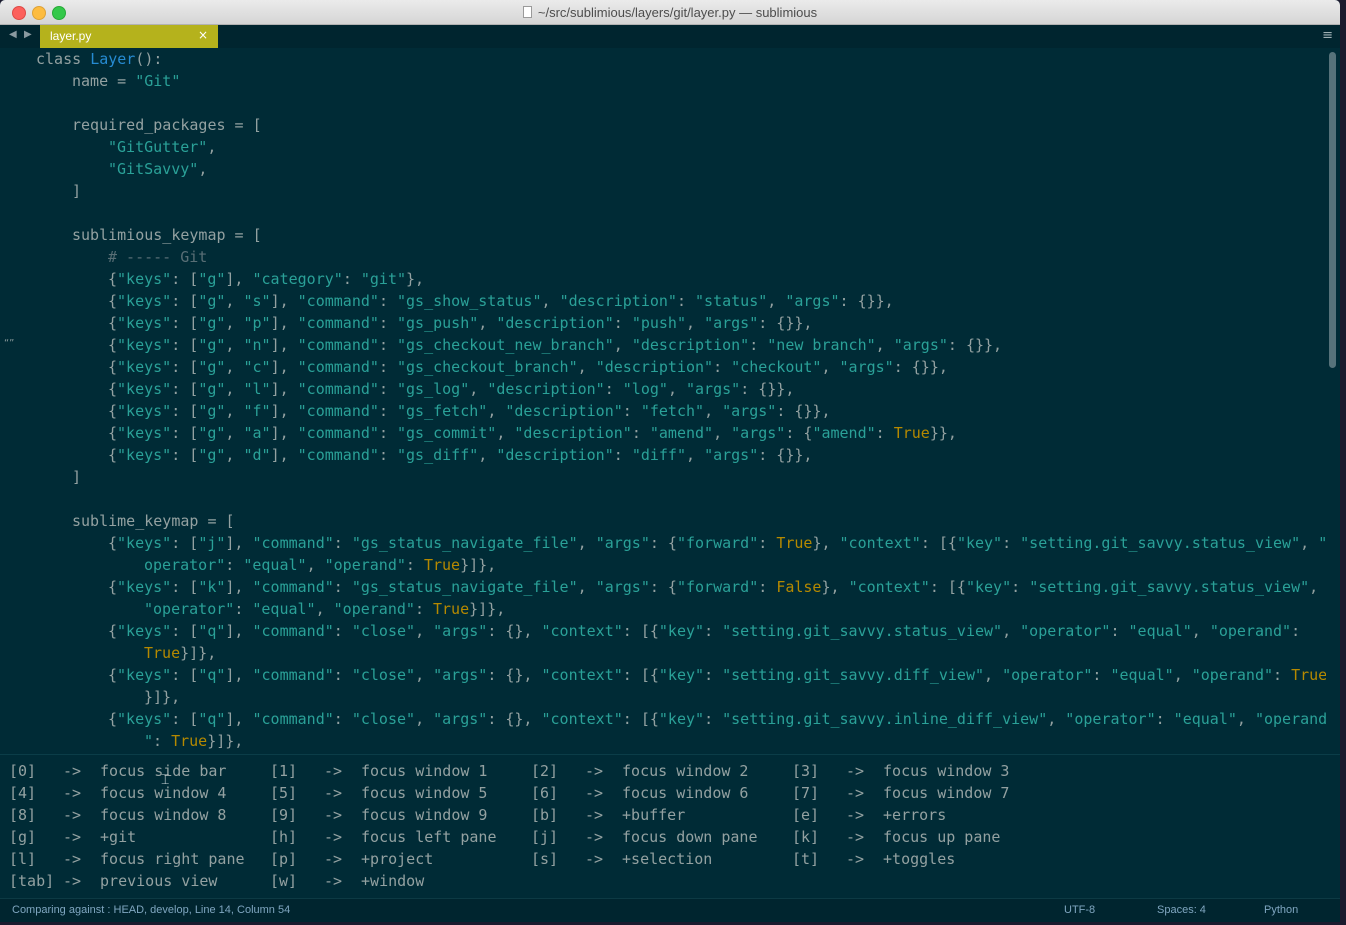  I want to click on which-key-key: [3], so click(806, 771).